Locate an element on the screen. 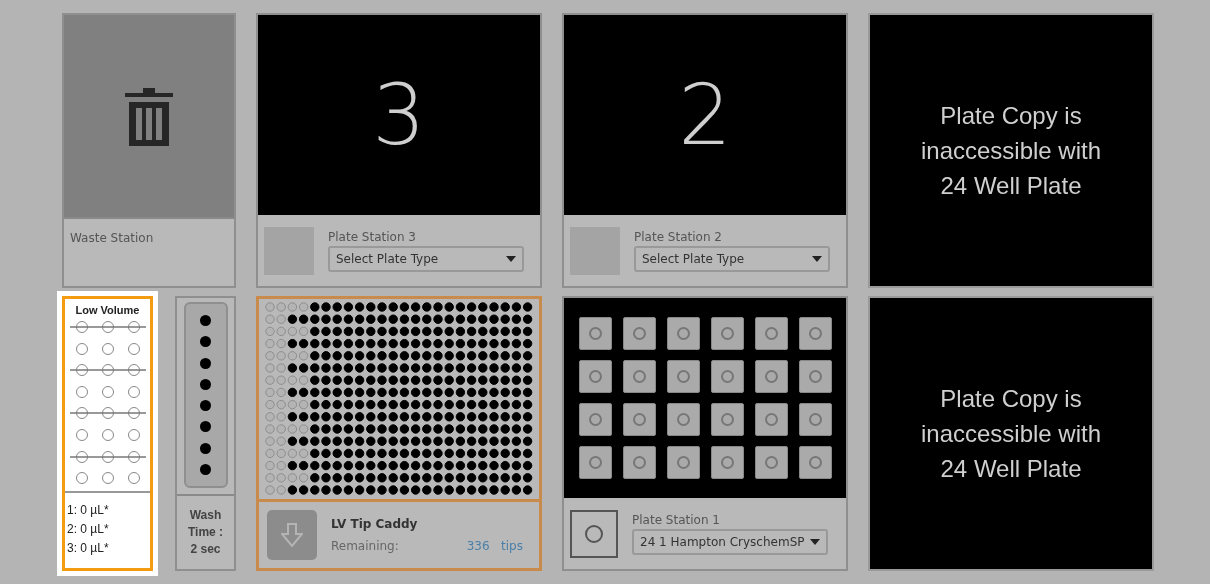 The image size is (1210, 584). caddy-name: LV Tip Caddy is located at coordinates (375, 524).